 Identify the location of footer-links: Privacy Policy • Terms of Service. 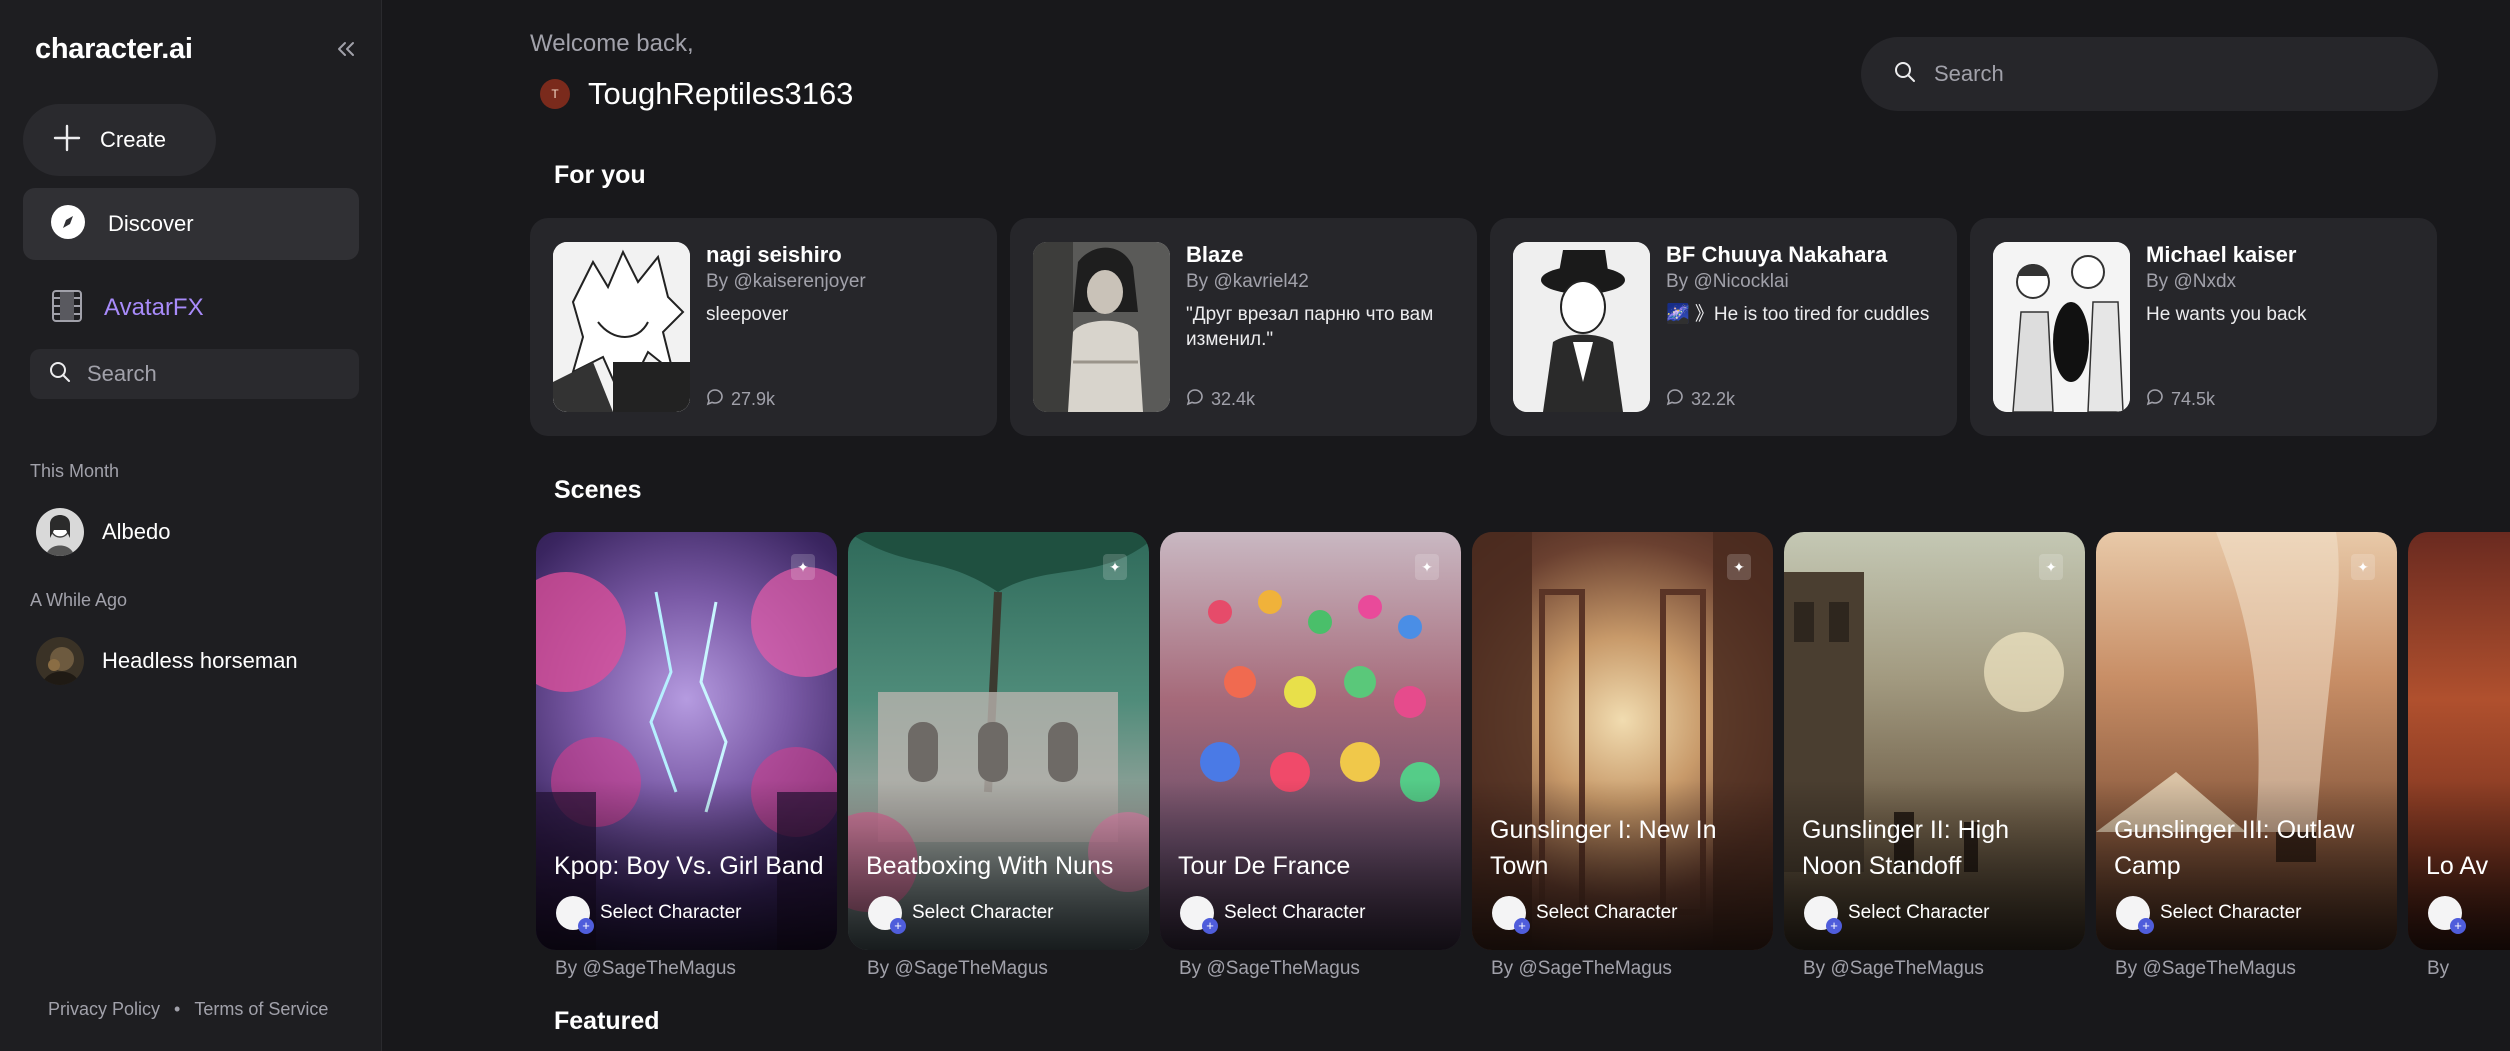
(188, 1009).